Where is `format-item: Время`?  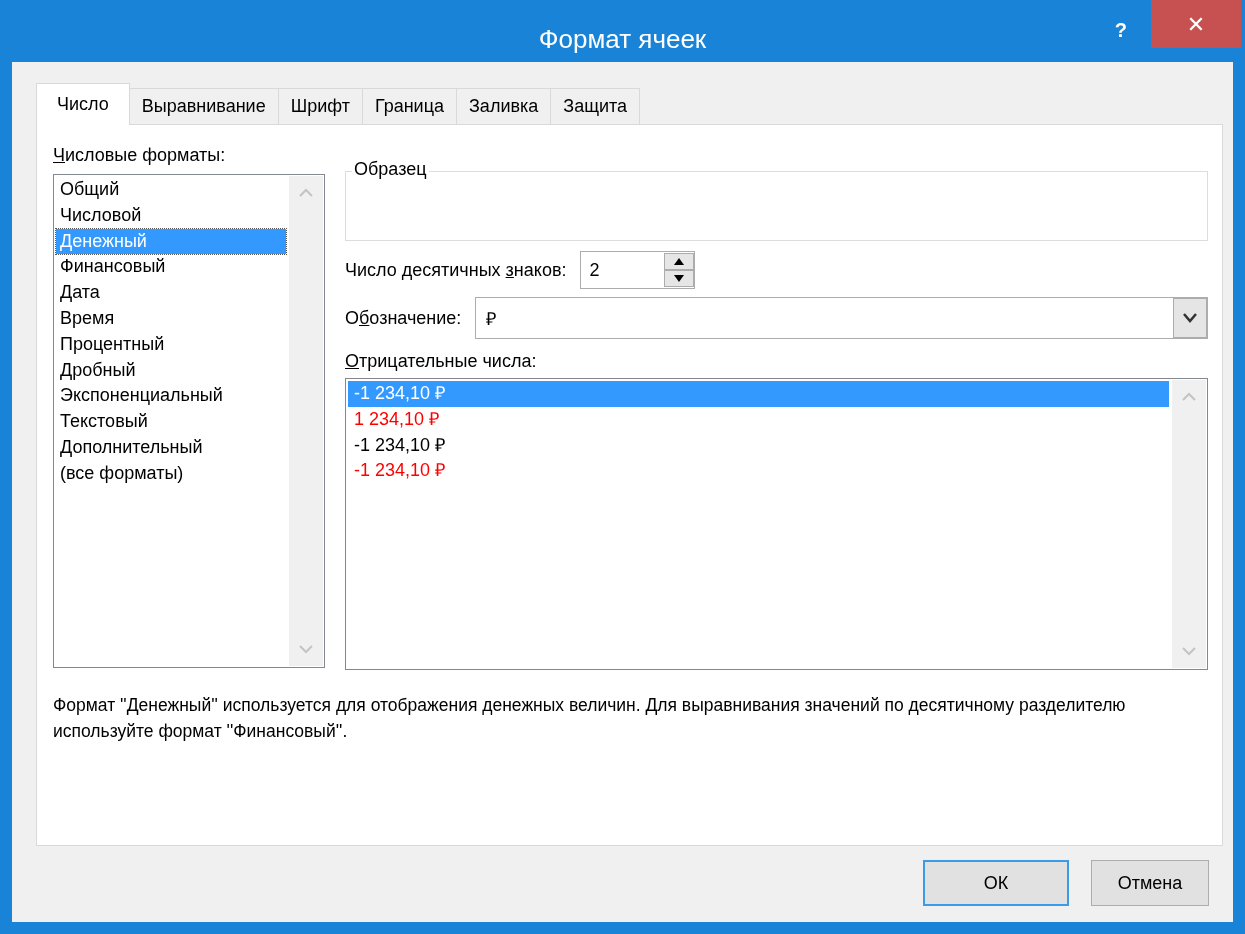 format-item: Время is located at coordinates (171, 319).